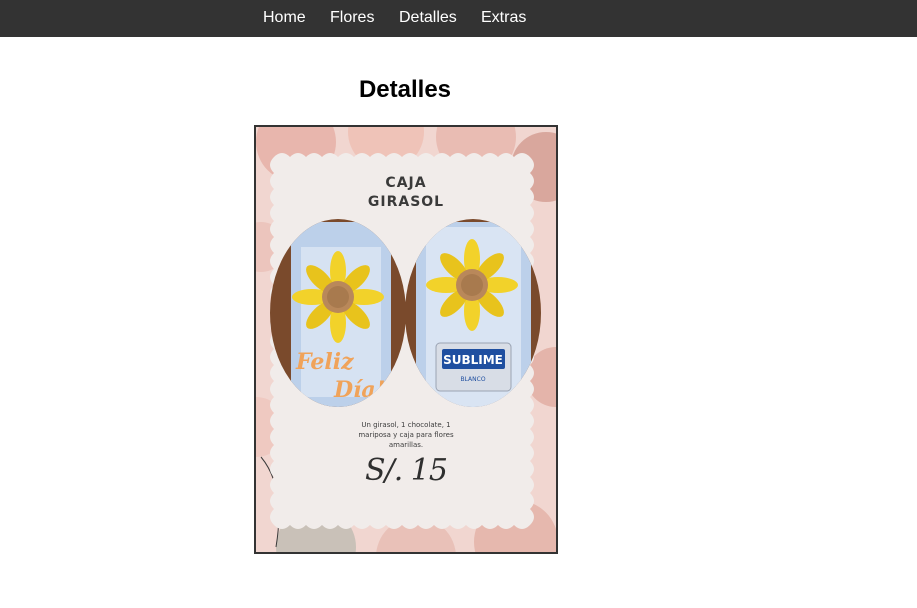  Describe the element at coordinates (473, 360) in the screenshot. I see `photo-right-brand: SUBLIME` at that location.